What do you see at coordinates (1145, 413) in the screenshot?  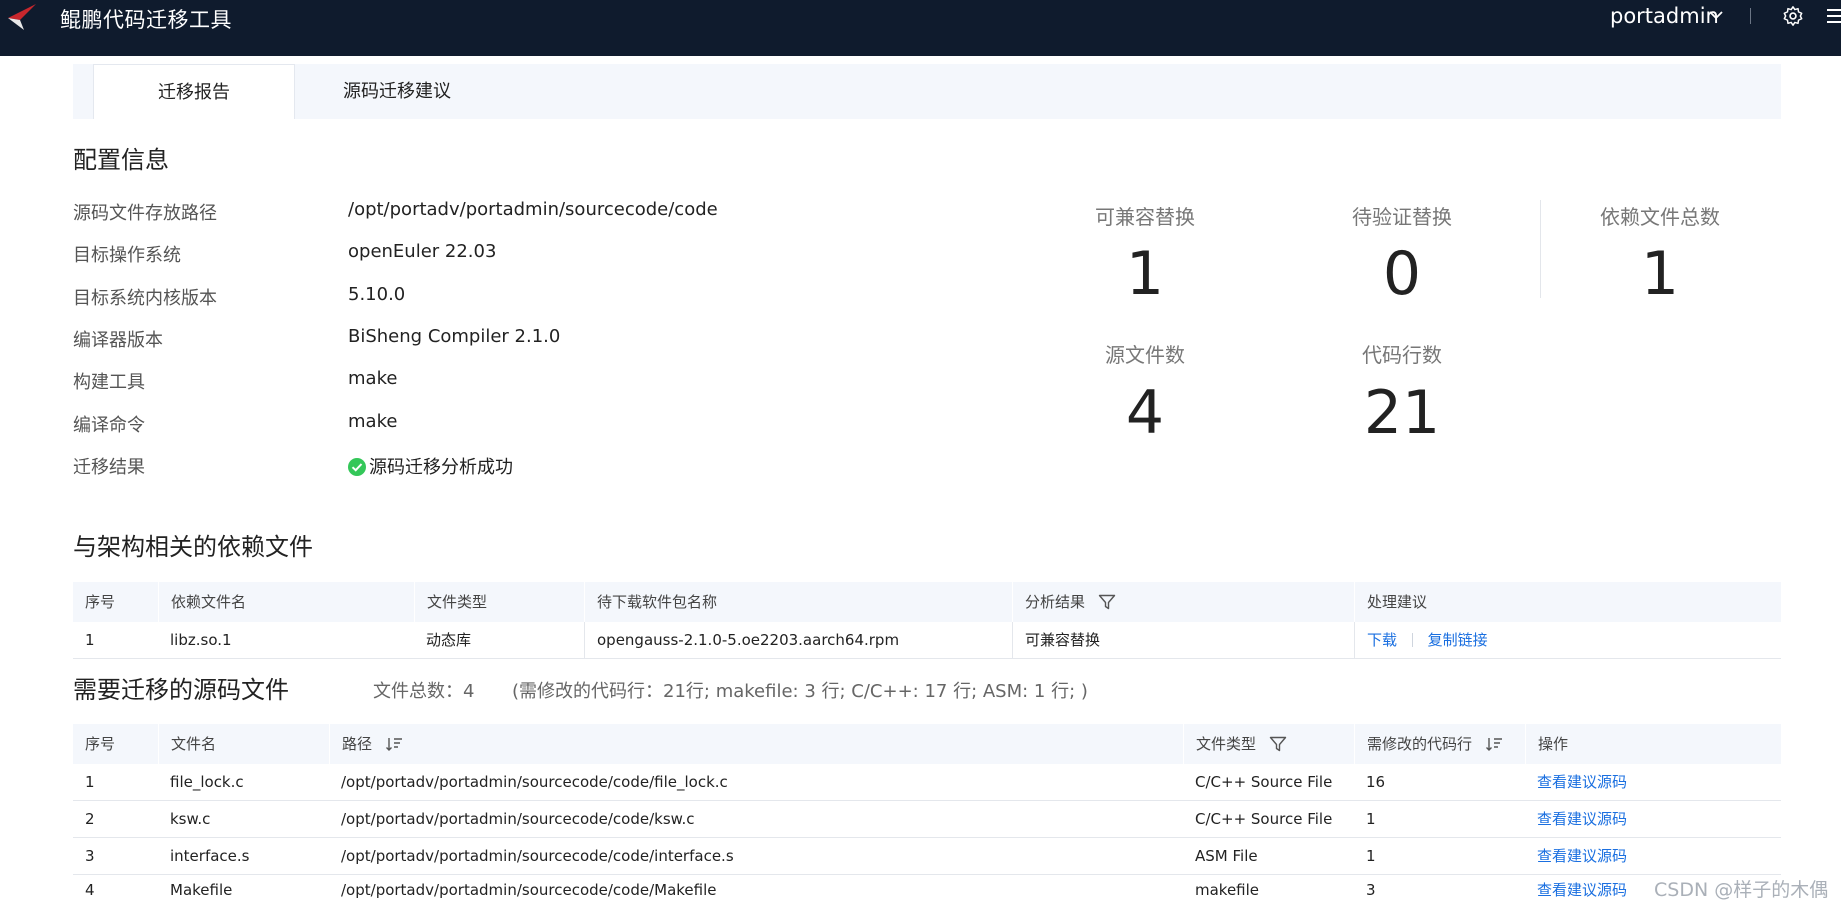 I see `stat-source-files-value: 4` at bounding box center [1145, 413].